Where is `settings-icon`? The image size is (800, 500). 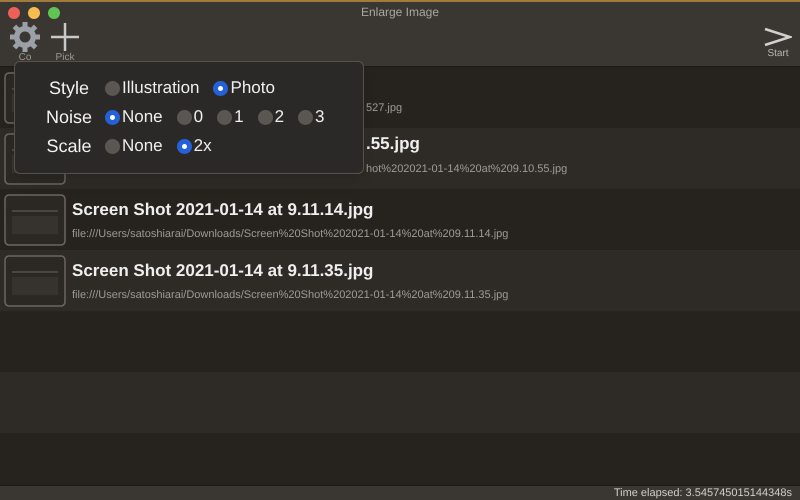
settings-icon is located at coordinates (25, 37).